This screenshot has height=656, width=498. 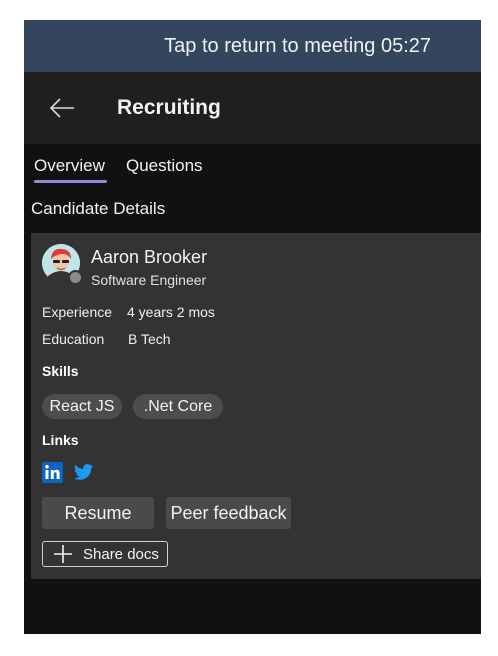 What do you see at coordinates (228, 513) in the screenshot?
I see `peer-feedback-button: Peer feedback` at bounding box center [228, 513].